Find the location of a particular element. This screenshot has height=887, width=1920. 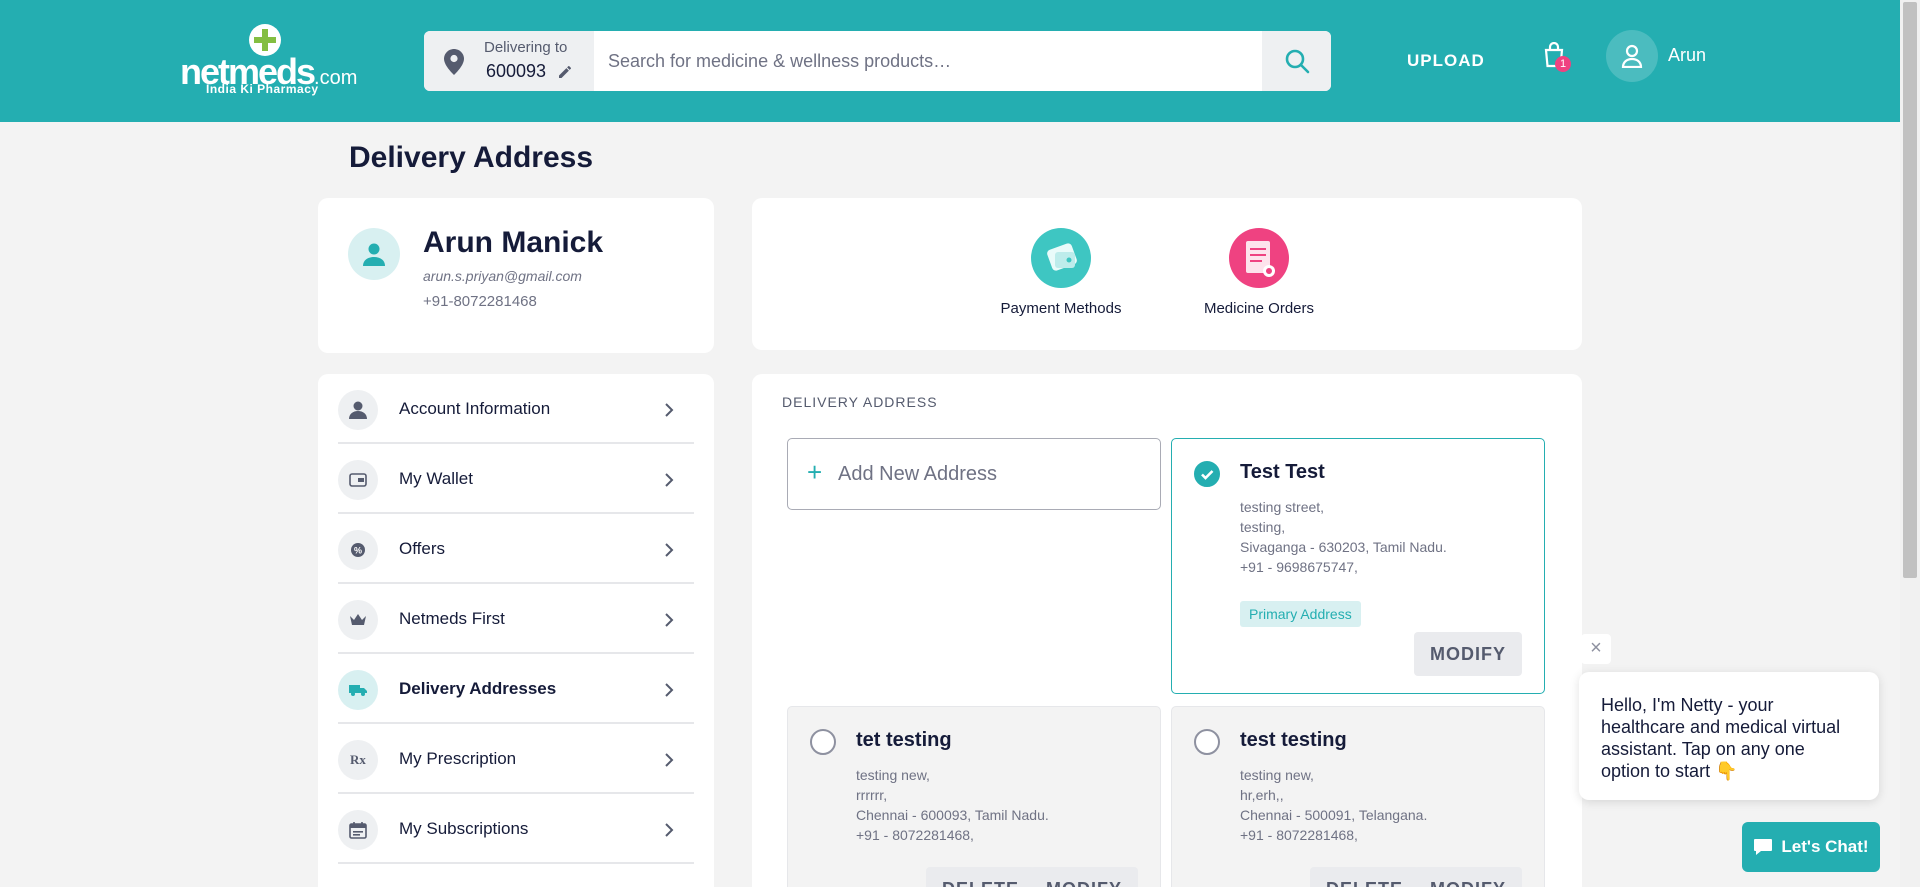

sidebar-item-my-subscriptions: My Subscriptions is located at coordinates (516, 829).